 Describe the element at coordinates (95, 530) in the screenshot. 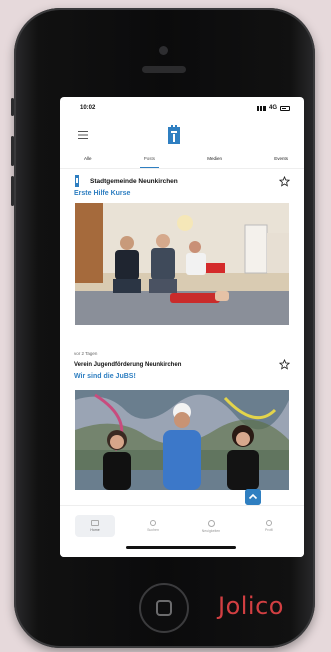

I see `nav-home-label: Home` at that location.